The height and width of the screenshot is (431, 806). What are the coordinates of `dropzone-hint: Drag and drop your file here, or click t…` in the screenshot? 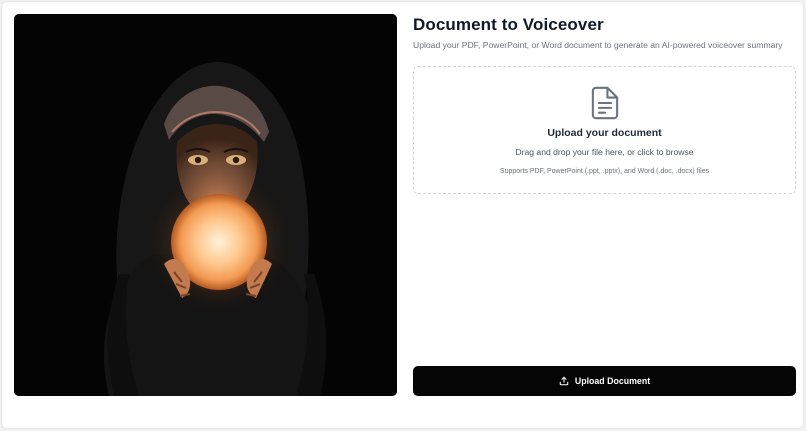 It's located at (604, 152).